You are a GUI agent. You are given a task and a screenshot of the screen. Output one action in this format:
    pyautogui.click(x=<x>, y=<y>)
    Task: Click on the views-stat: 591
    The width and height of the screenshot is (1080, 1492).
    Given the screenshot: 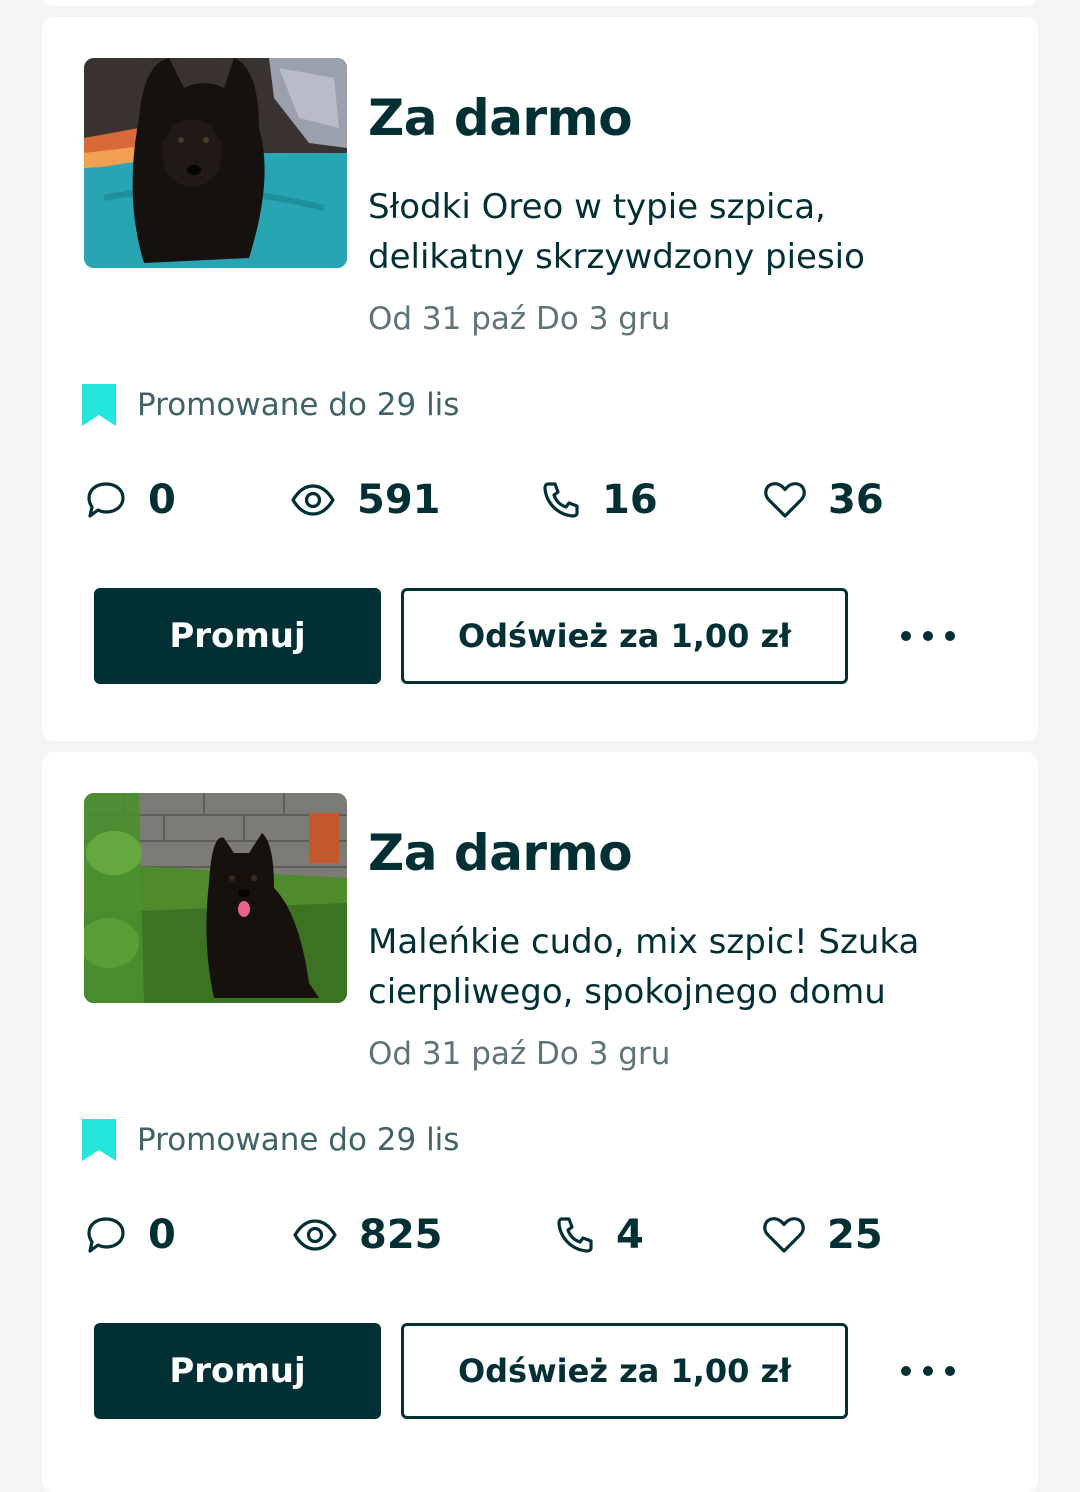 What is the action you would take?
    pyautogui.click(x=366, y=500)
    